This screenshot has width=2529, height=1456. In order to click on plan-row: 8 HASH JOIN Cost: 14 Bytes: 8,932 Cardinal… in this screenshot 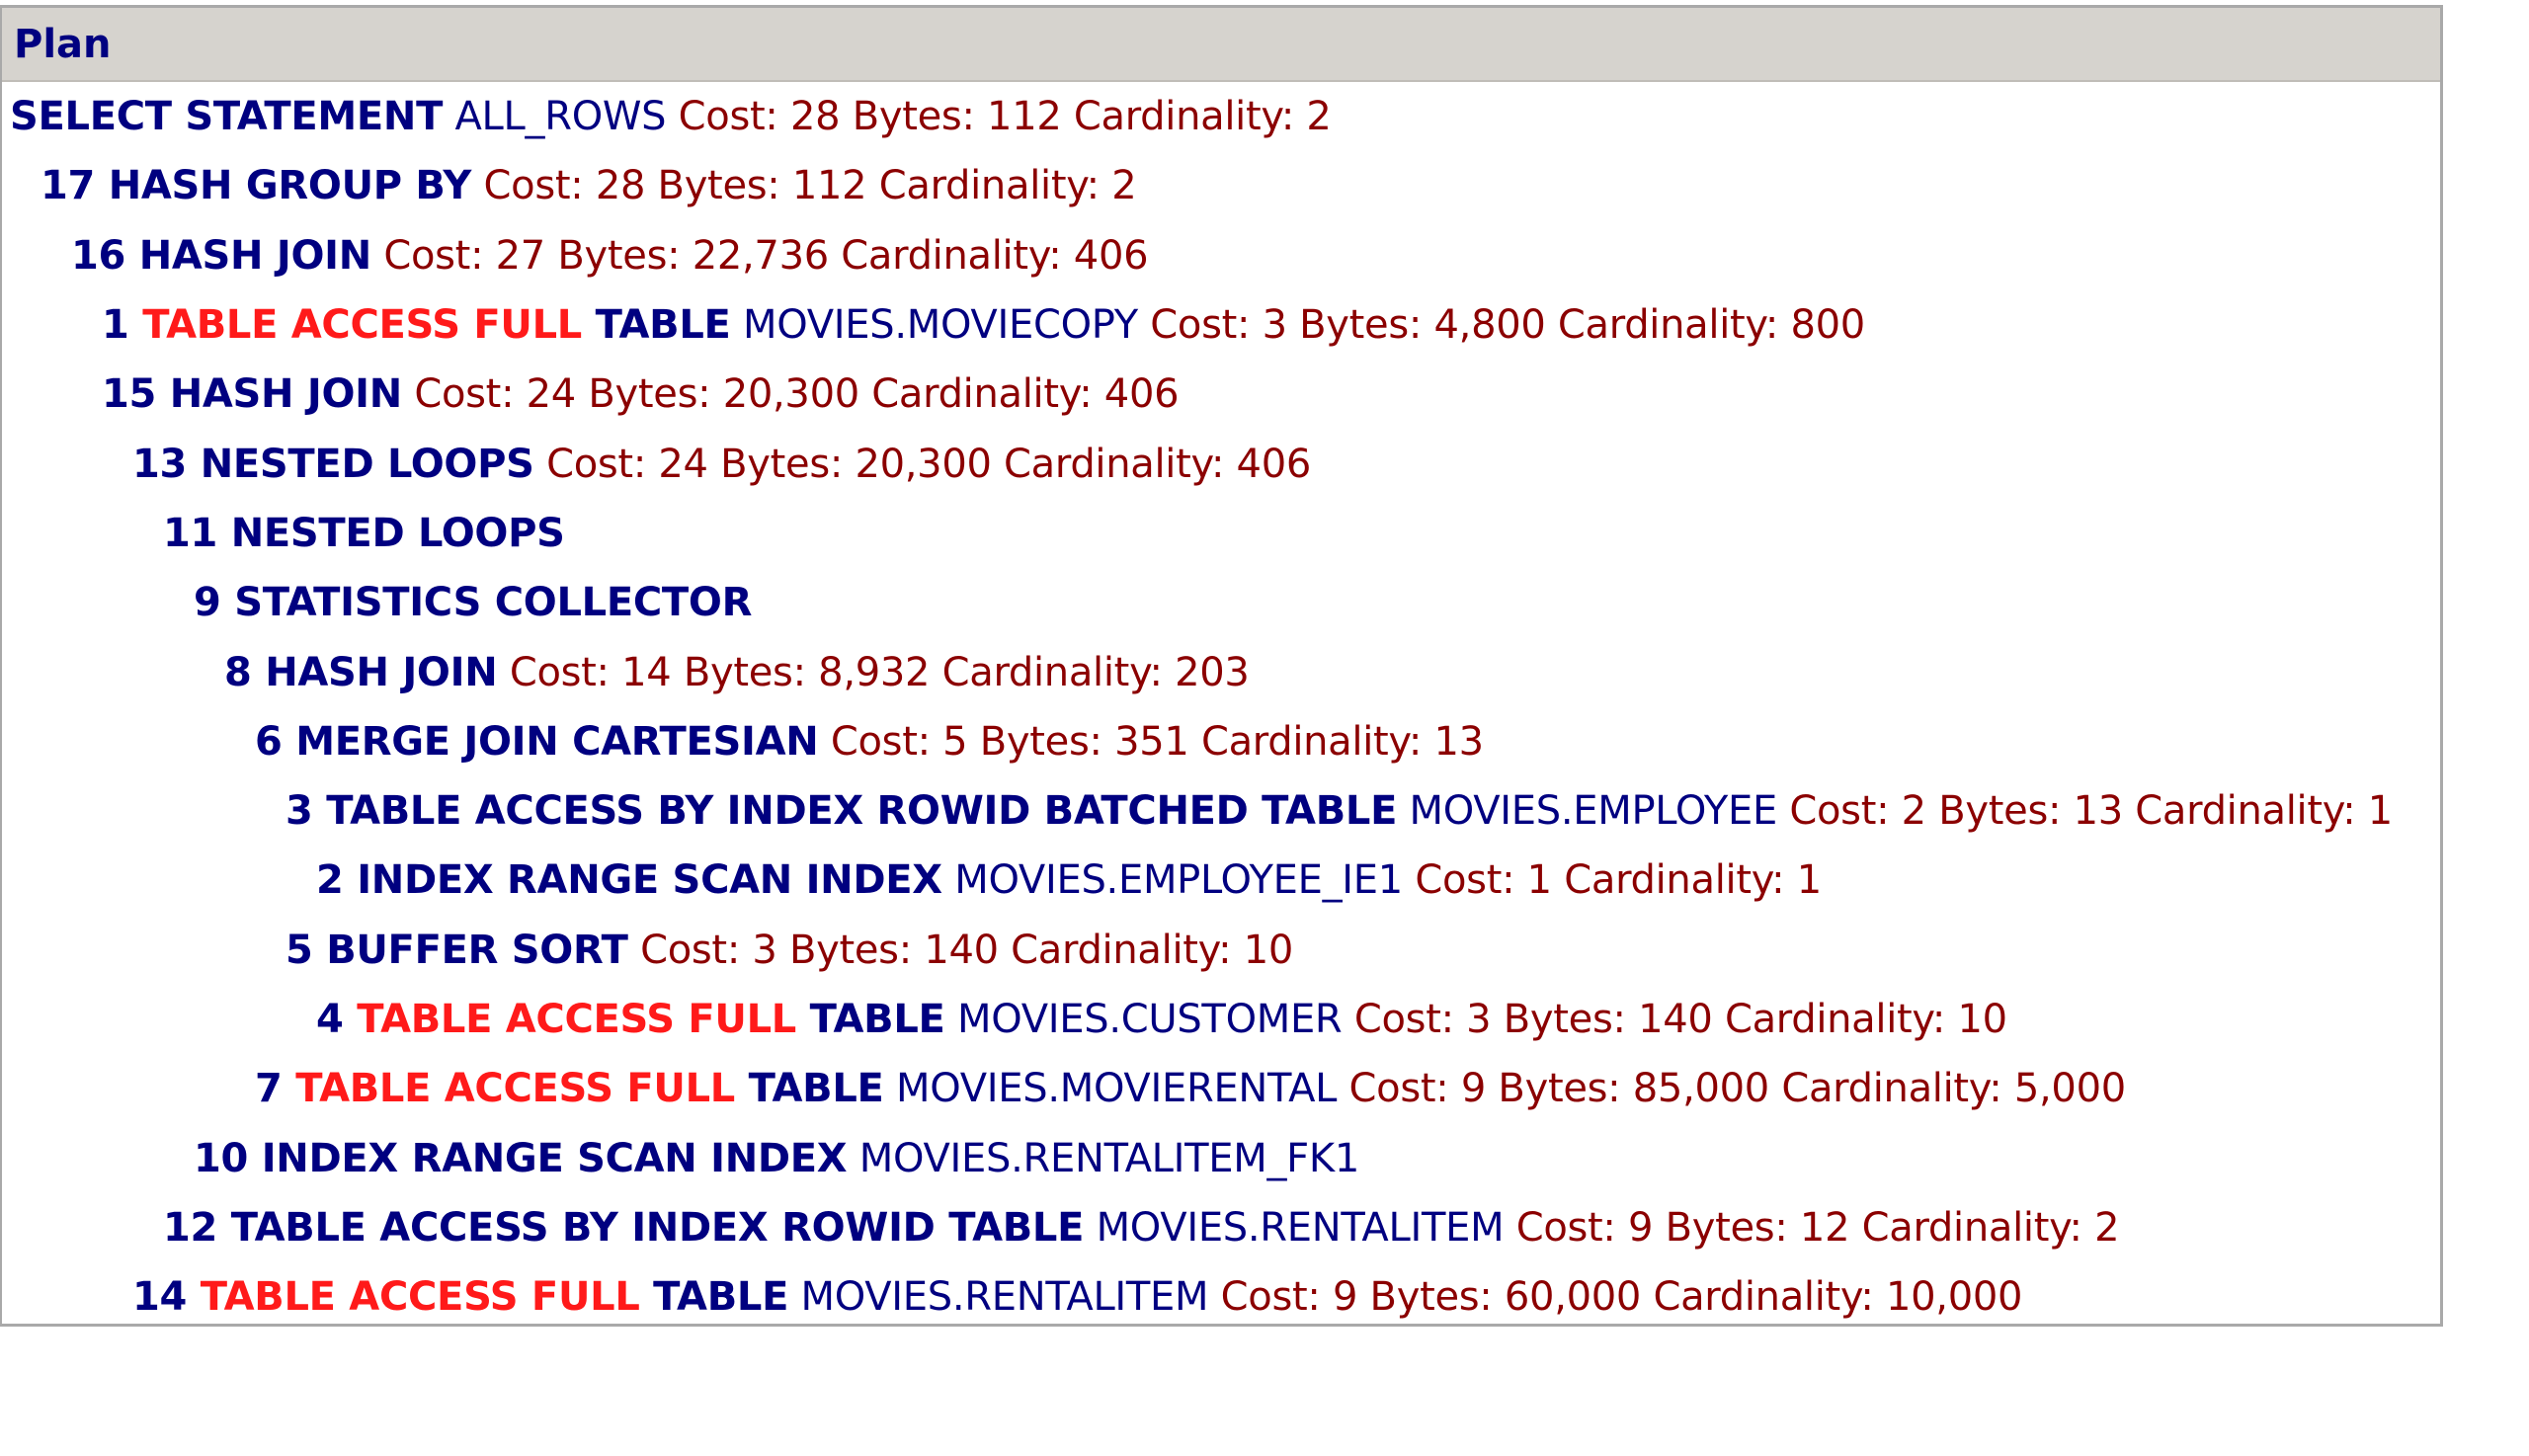, I will do `click(1221, 671)`.